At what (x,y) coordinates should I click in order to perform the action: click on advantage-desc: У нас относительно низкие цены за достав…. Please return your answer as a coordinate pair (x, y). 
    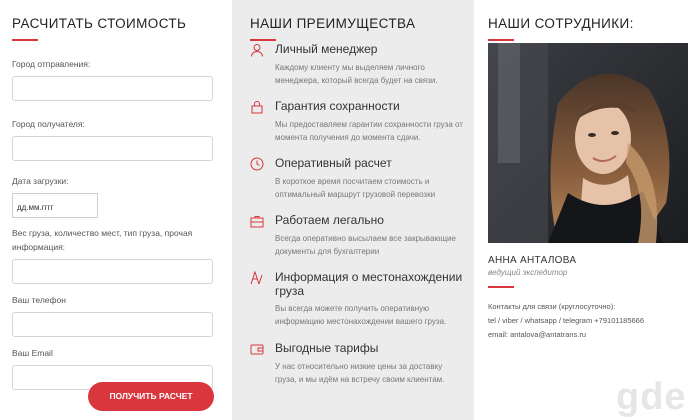
    Looking at the image, I should click on (360, 373).